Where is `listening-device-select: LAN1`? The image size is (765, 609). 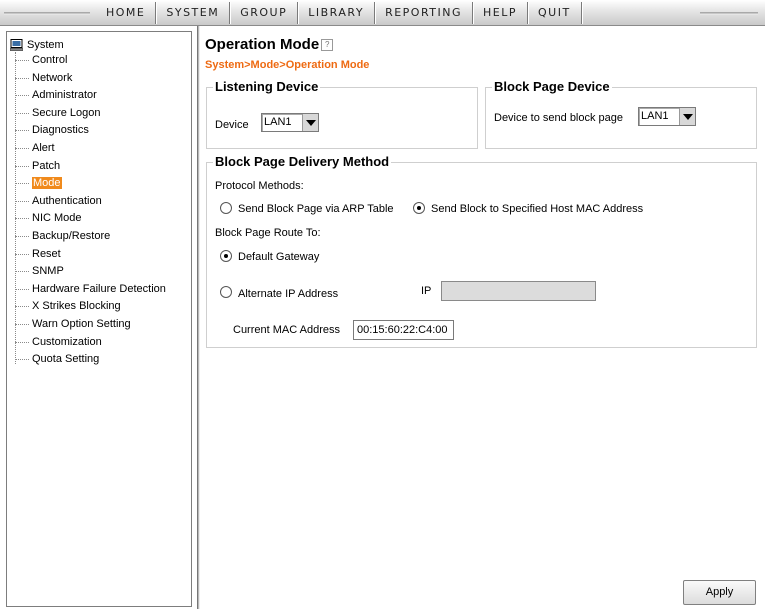
listening-device-select: LAN1 is located at coordinates (290, 122).